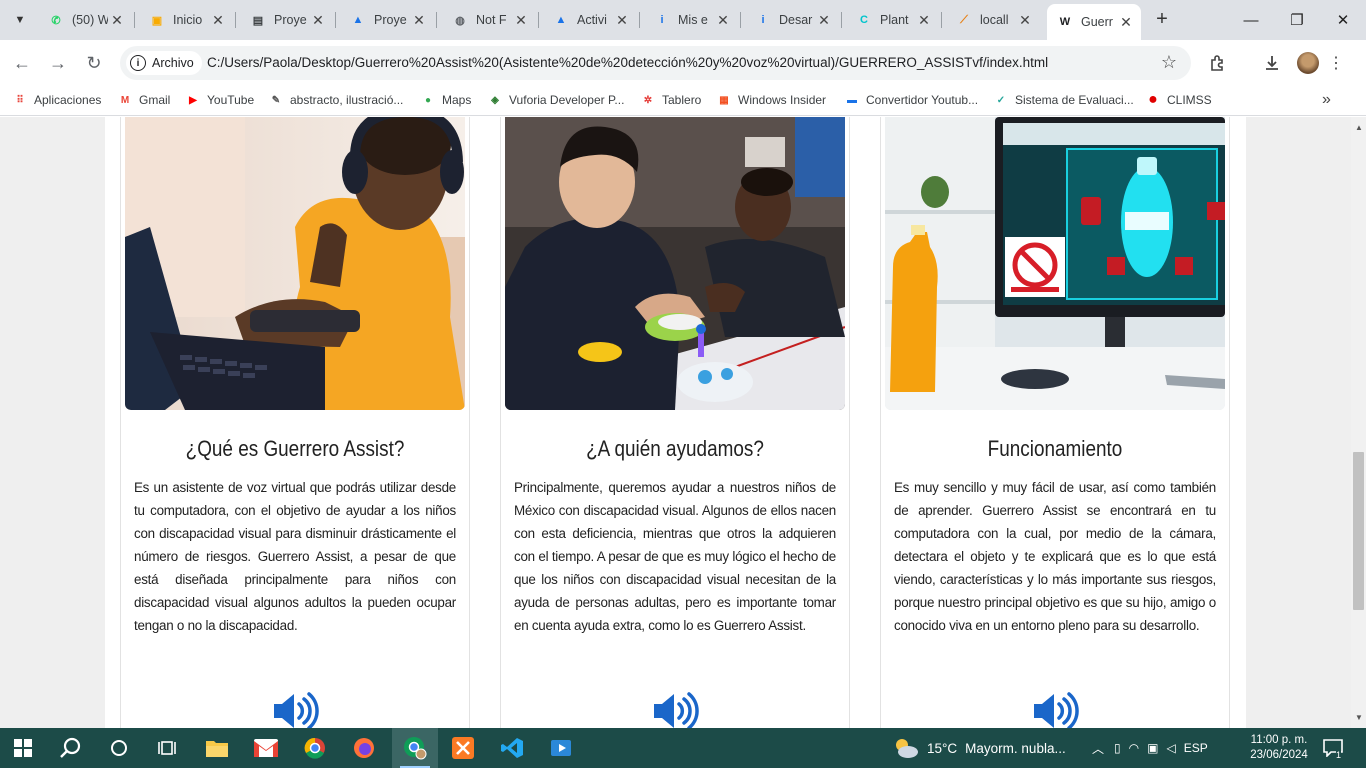  I want to click on page-scrollbar: ▲ ▼, so click(1358, 422).